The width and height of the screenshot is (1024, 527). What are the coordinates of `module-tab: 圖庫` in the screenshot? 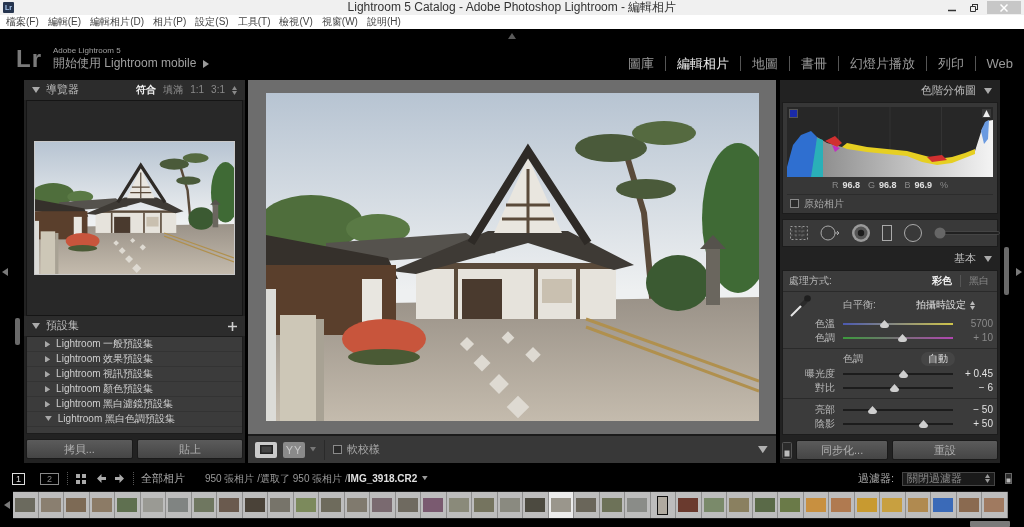 It's located at (640, 63).